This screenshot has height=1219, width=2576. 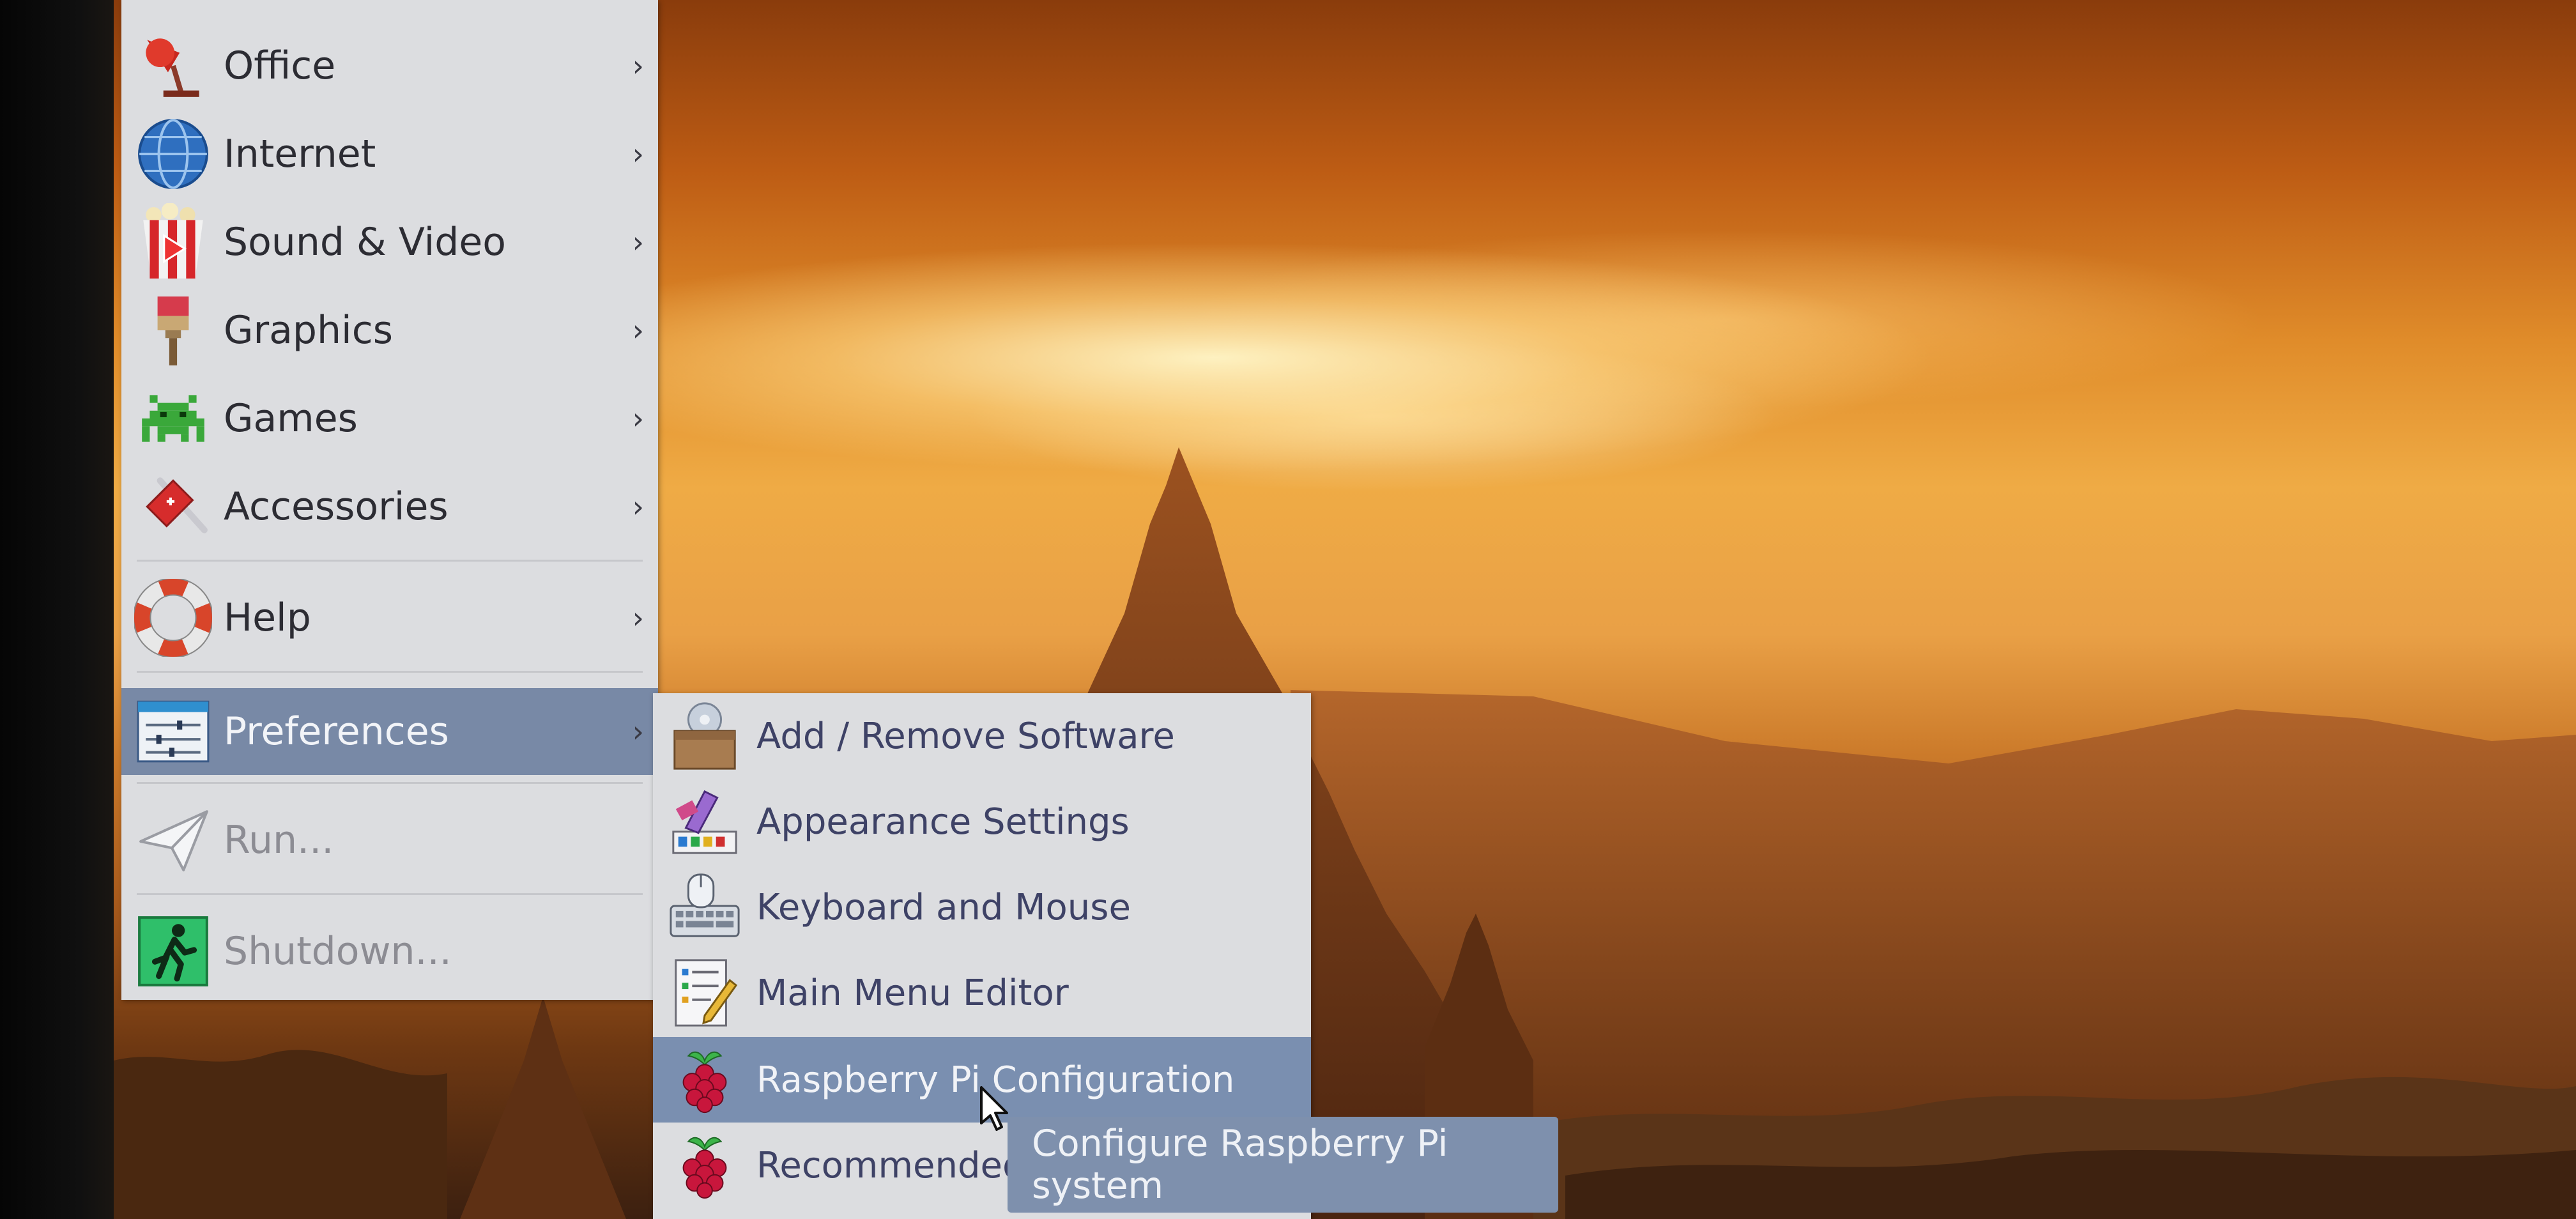 What do you see at coordinates (173, 731) in the screenshot?
I see `preferences-sliders-icon` at bounding box center [173, 731].